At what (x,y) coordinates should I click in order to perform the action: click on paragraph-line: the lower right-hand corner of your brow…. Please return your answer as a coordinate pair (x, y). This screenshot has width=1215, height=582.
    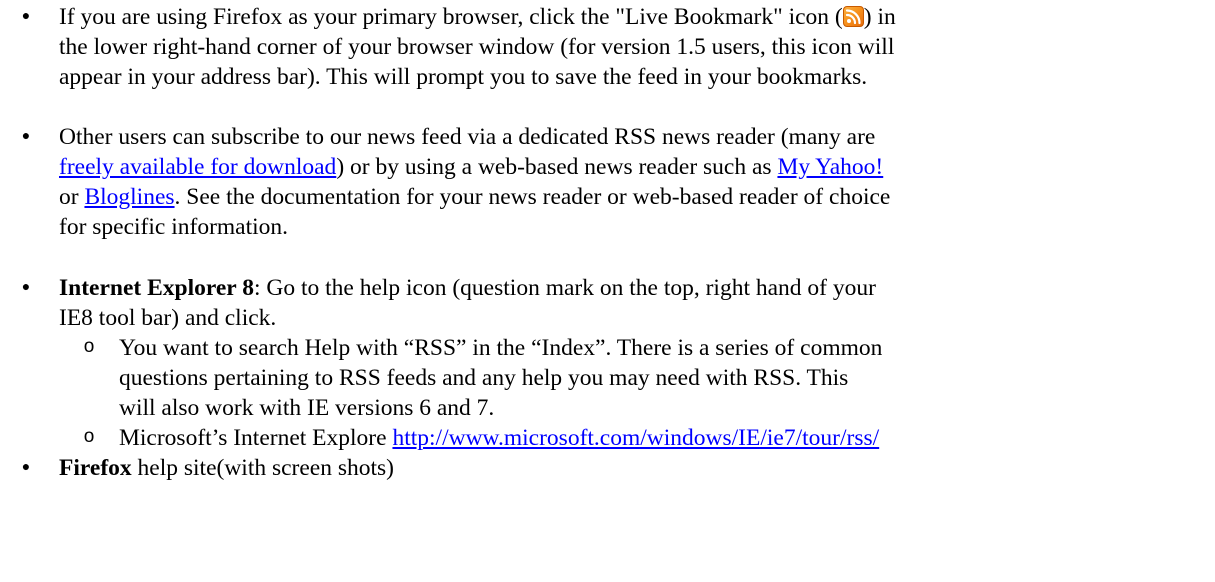
    Looking at the image, I should click on (477, 47).